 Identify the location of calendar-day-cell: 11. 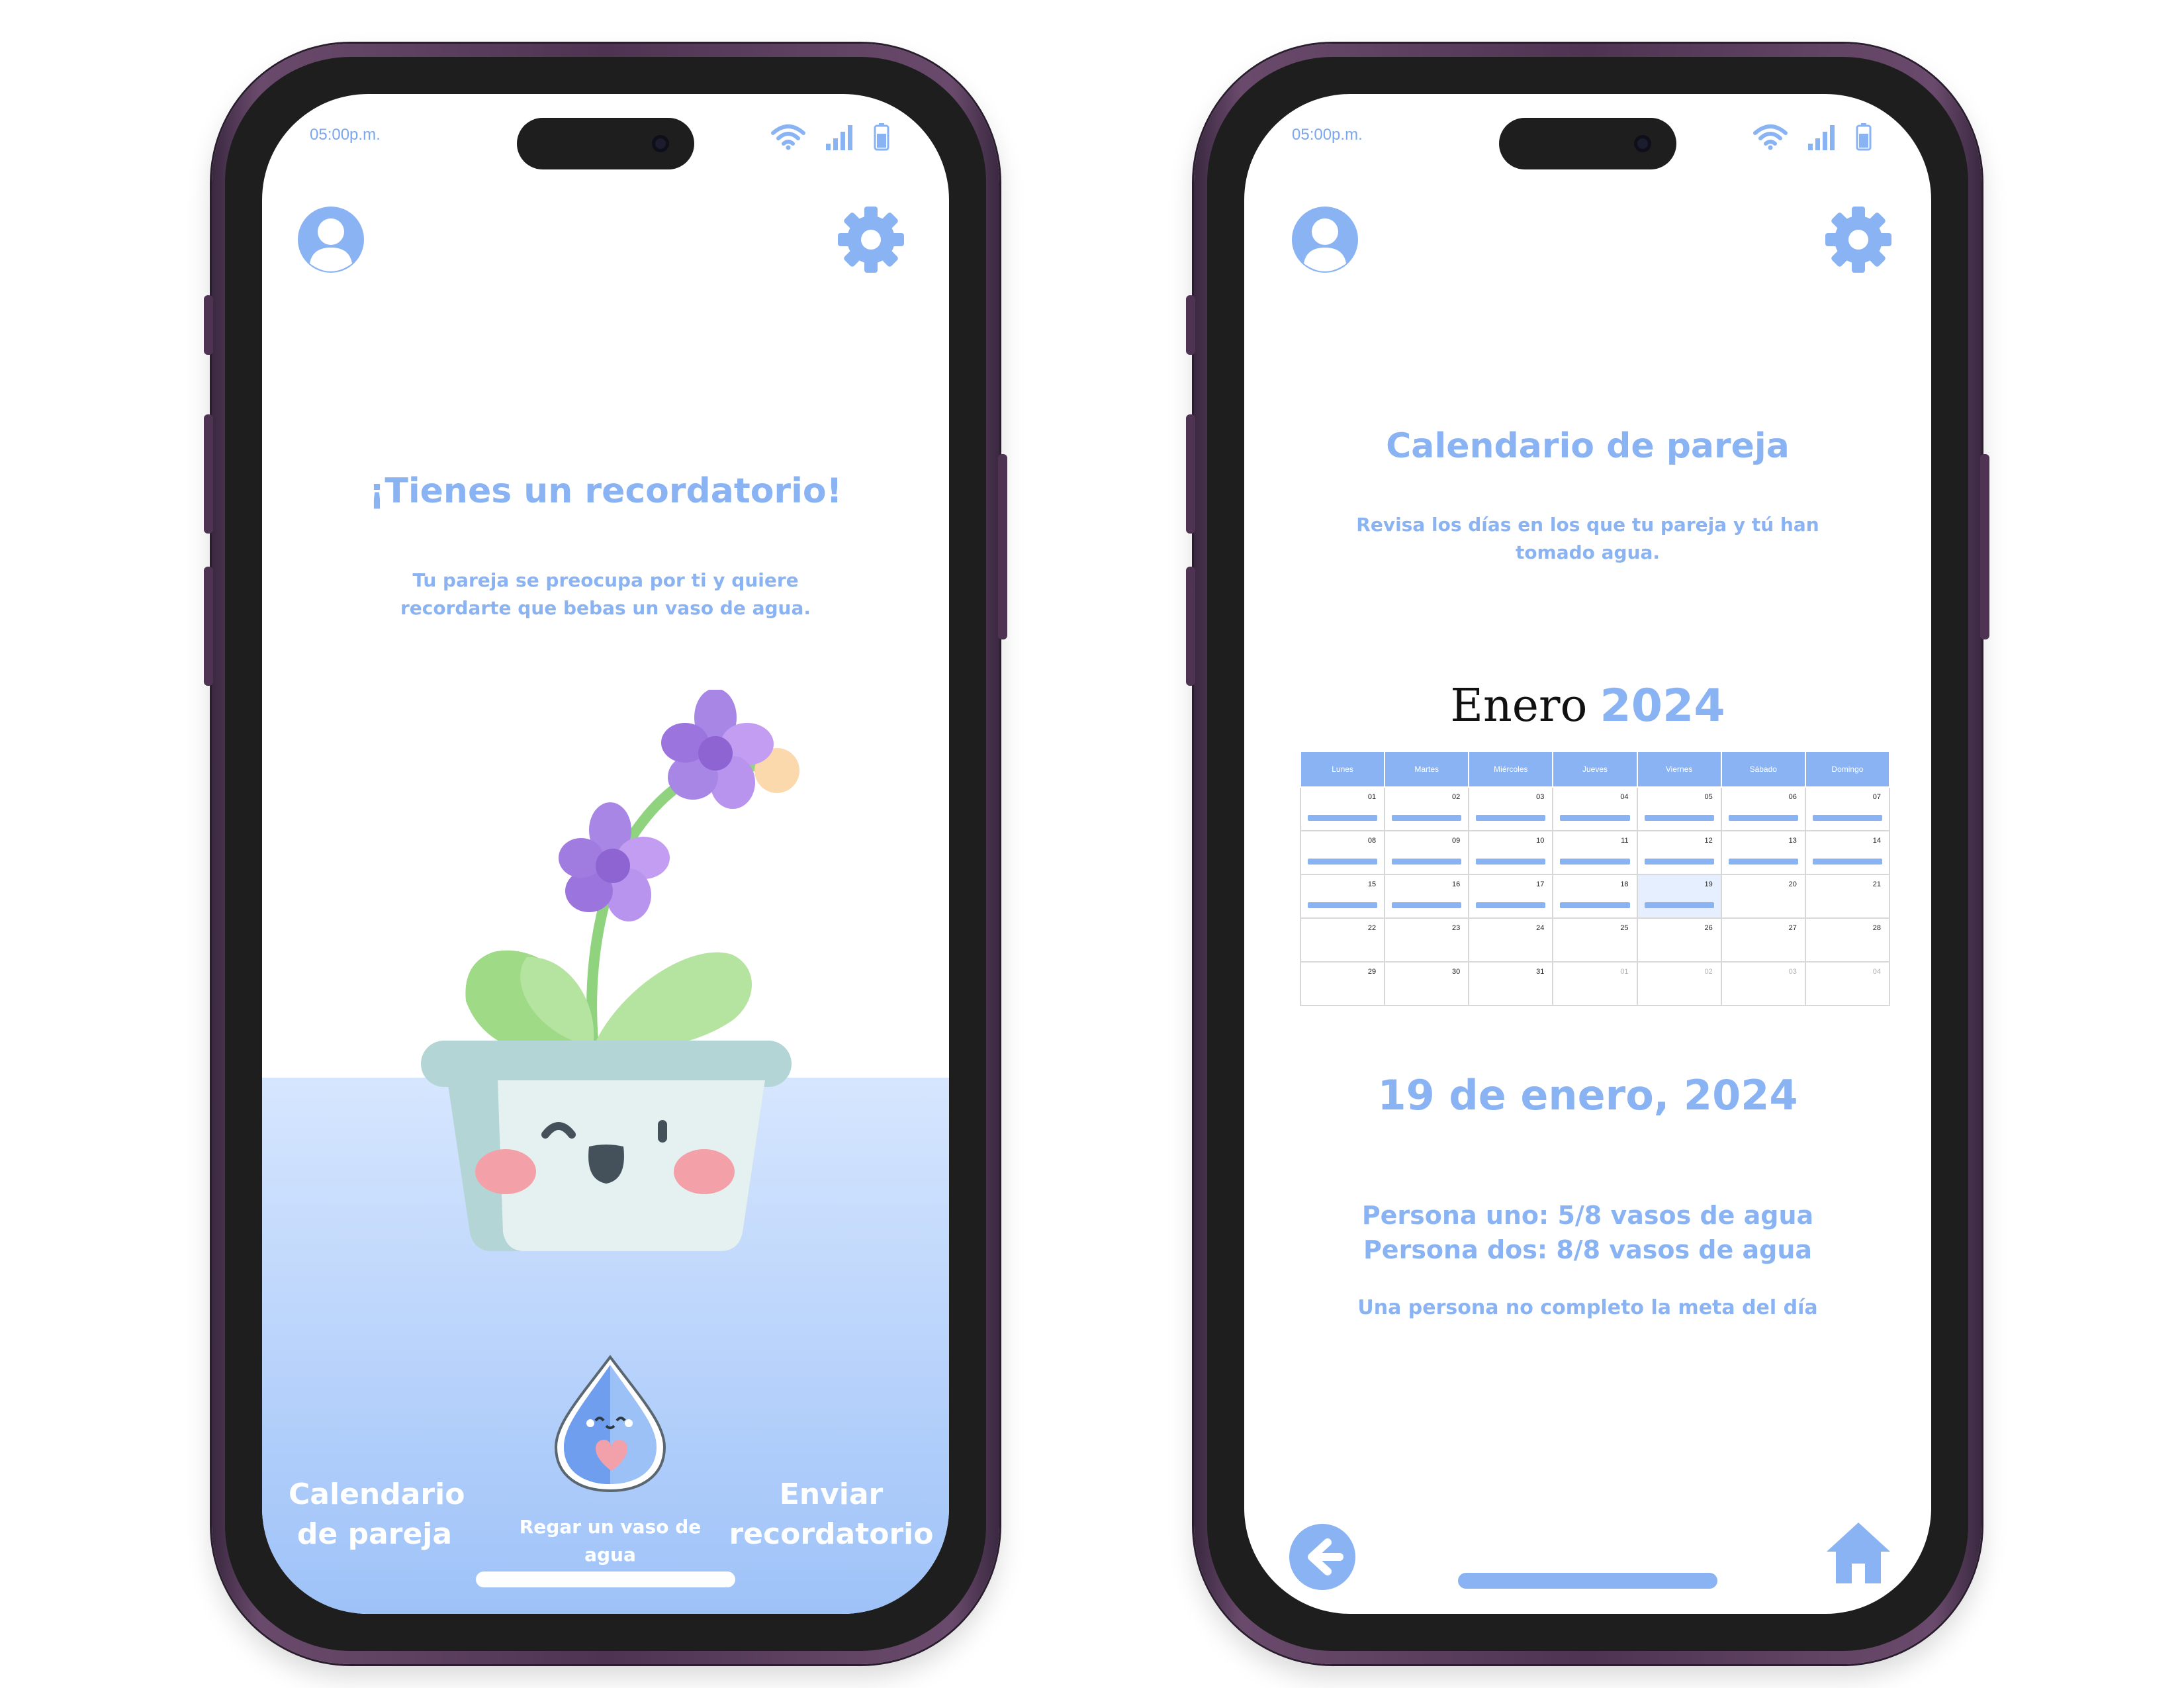
(1595, 852).